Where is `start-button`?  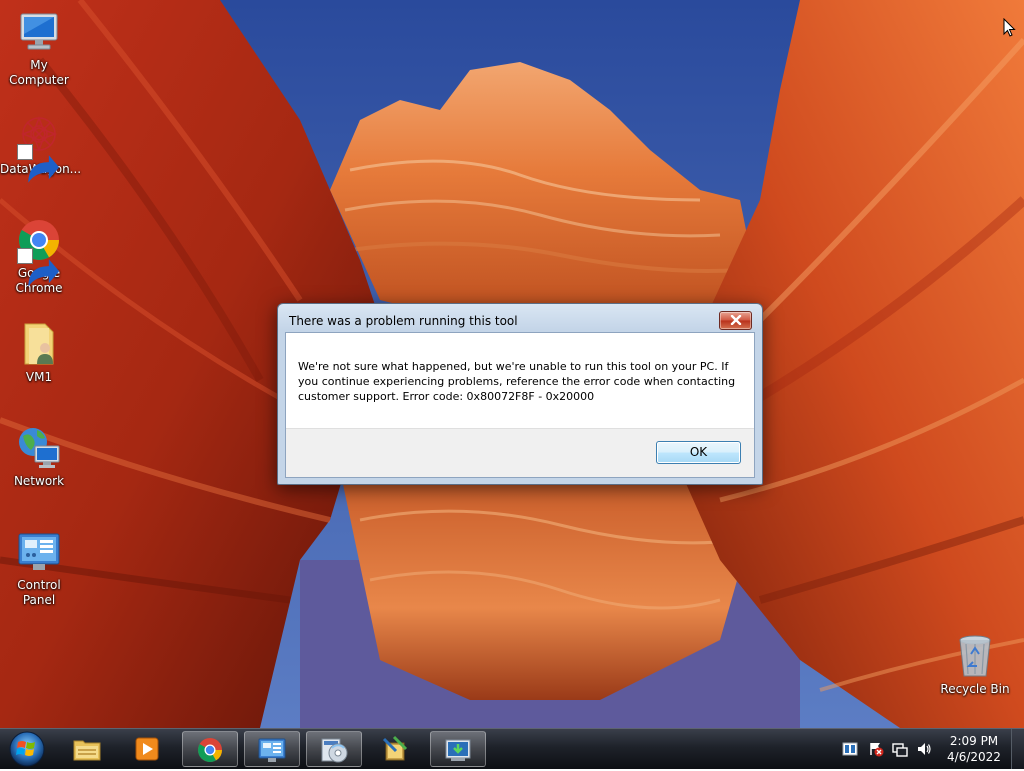 start-button is located at coordinates (27, 749).